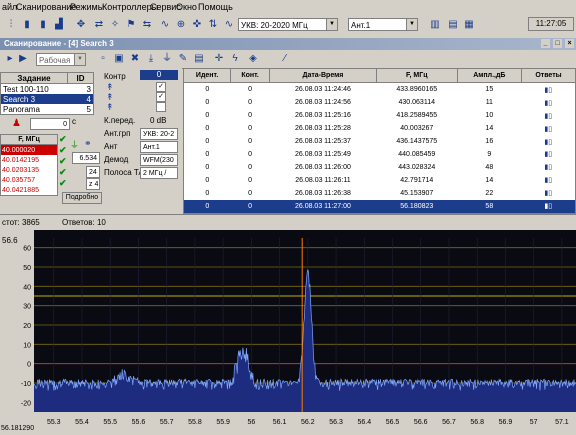  What do you see at coordinates (199, 59) in the screenshot?
I see `book-icon: ▤` at bounding box center [199, 59].